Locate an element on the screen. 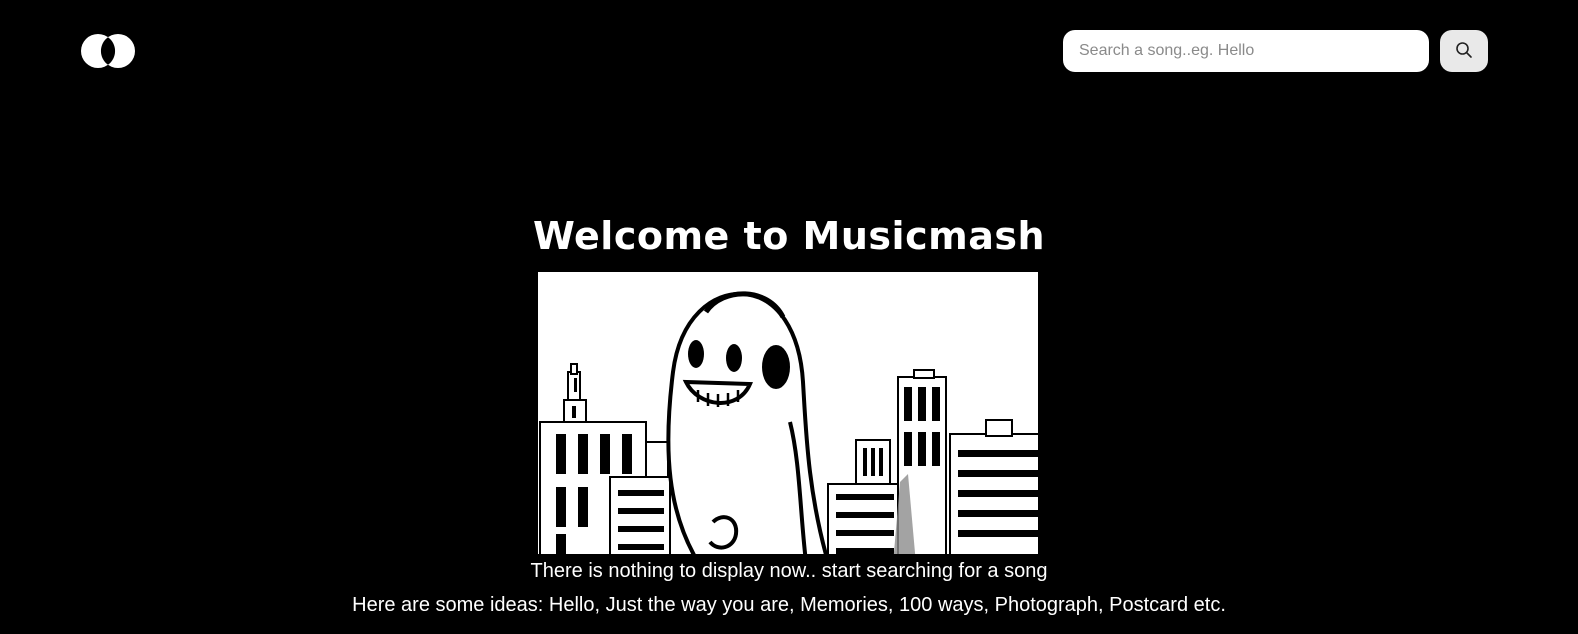 This screenshot has height=634, width=1578. musicmash-logo-icon is located at coordinates (108, 51).